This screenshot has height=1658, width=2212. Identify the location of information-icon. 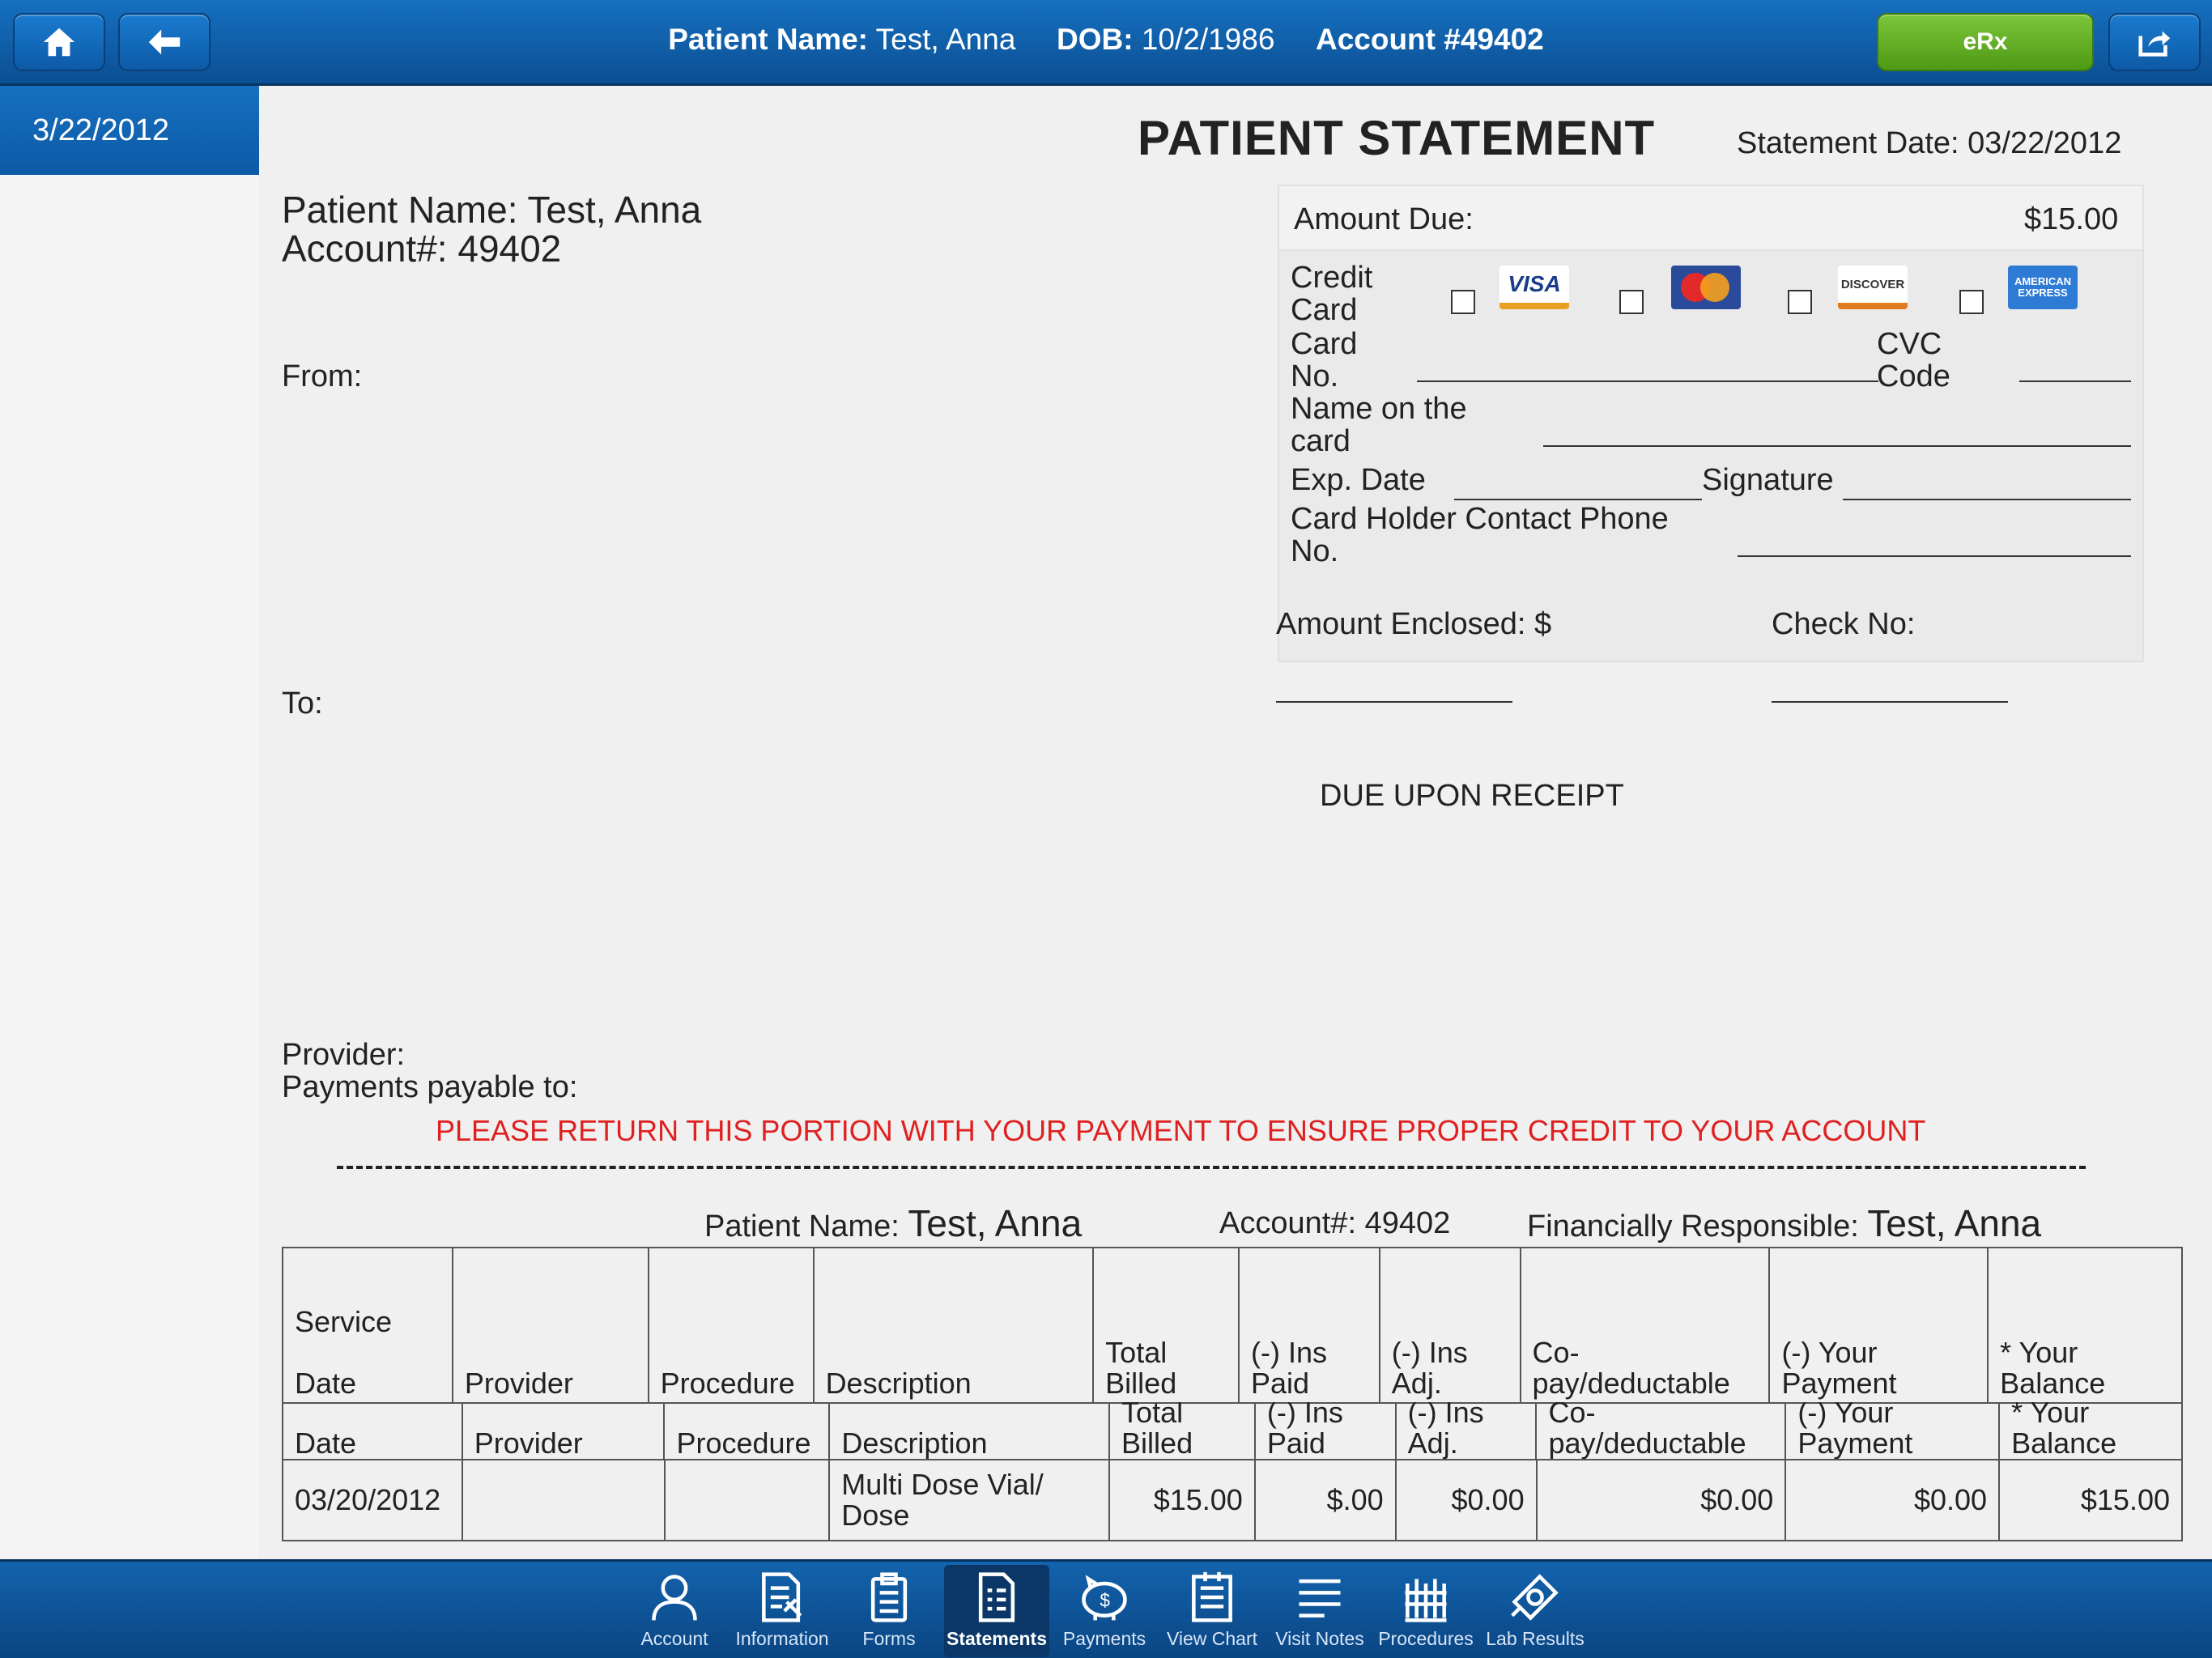
(782, 1597).